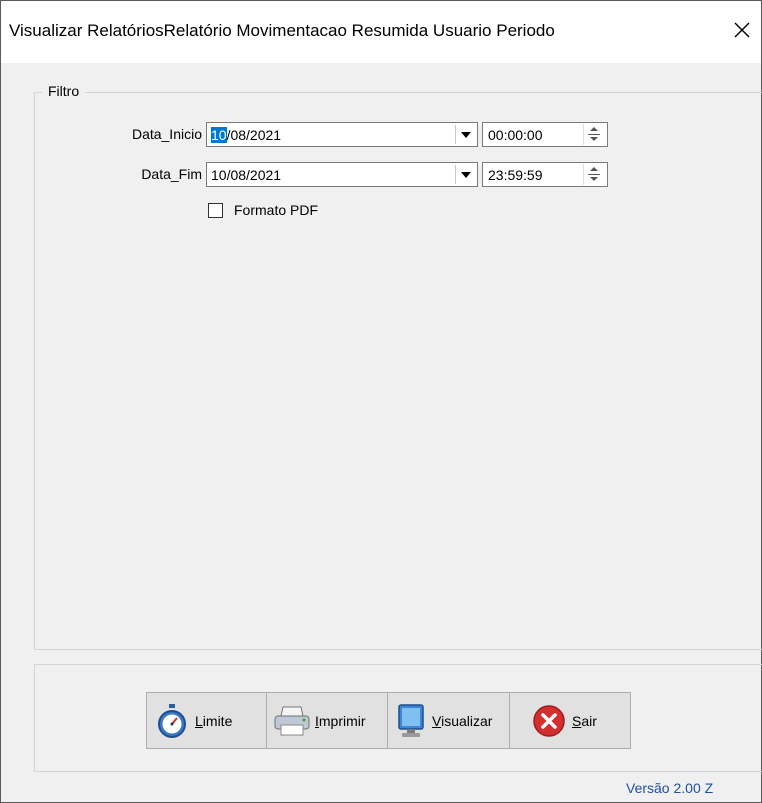  What do you see at coordinates (342, 134) in the screenshot?
I see `start-date-picker: 10/08/2021` at bounding box center [342, 134].